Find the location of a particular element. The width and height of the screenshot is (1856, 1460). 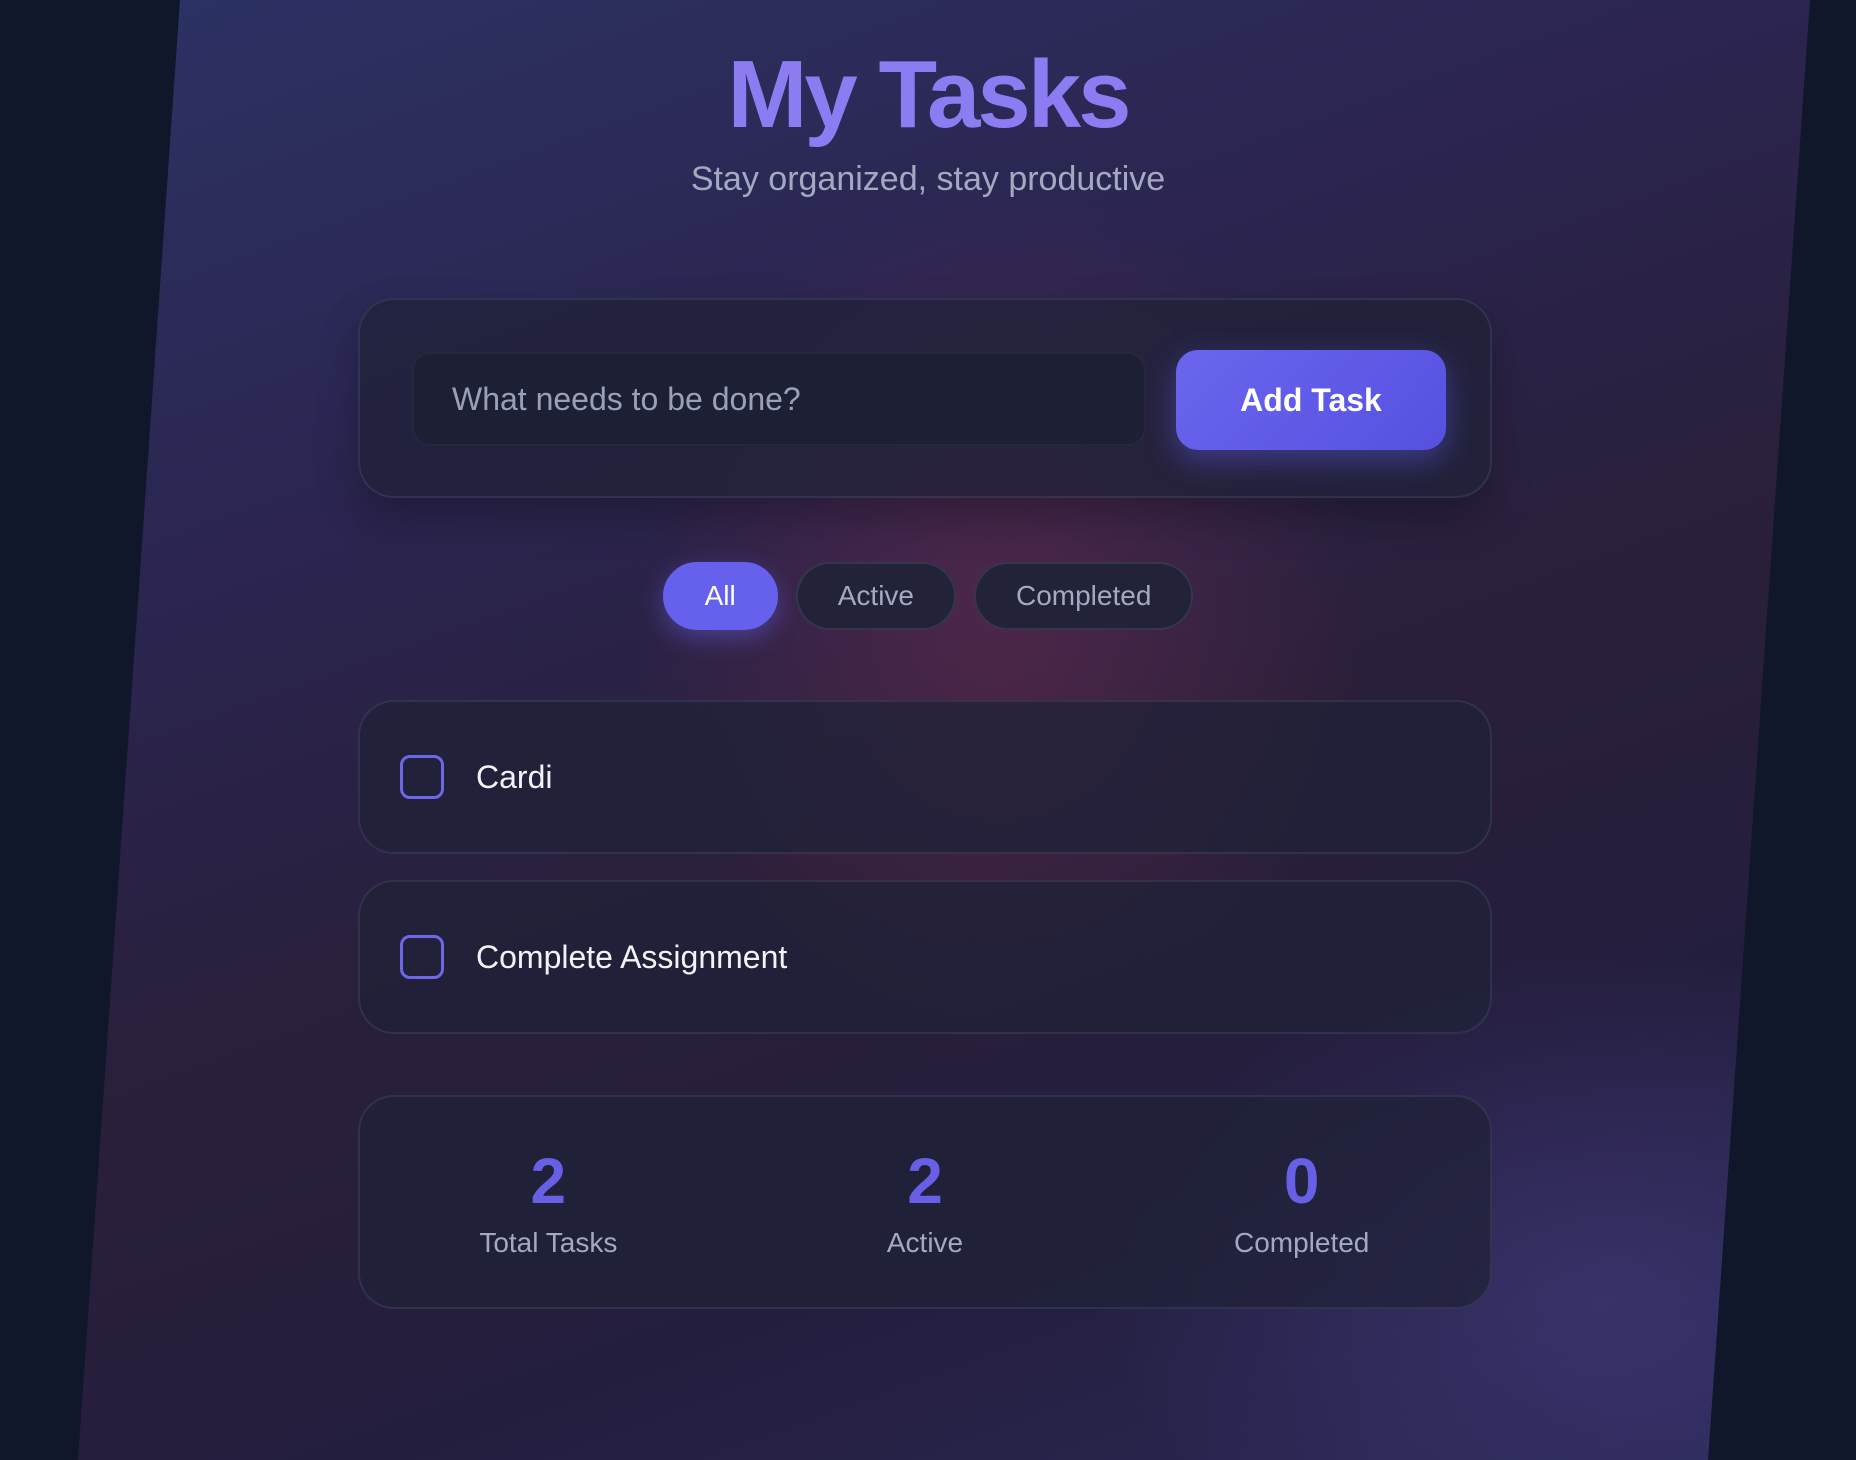

task-item: Complete Assignment is located at coordinates (925, 957).